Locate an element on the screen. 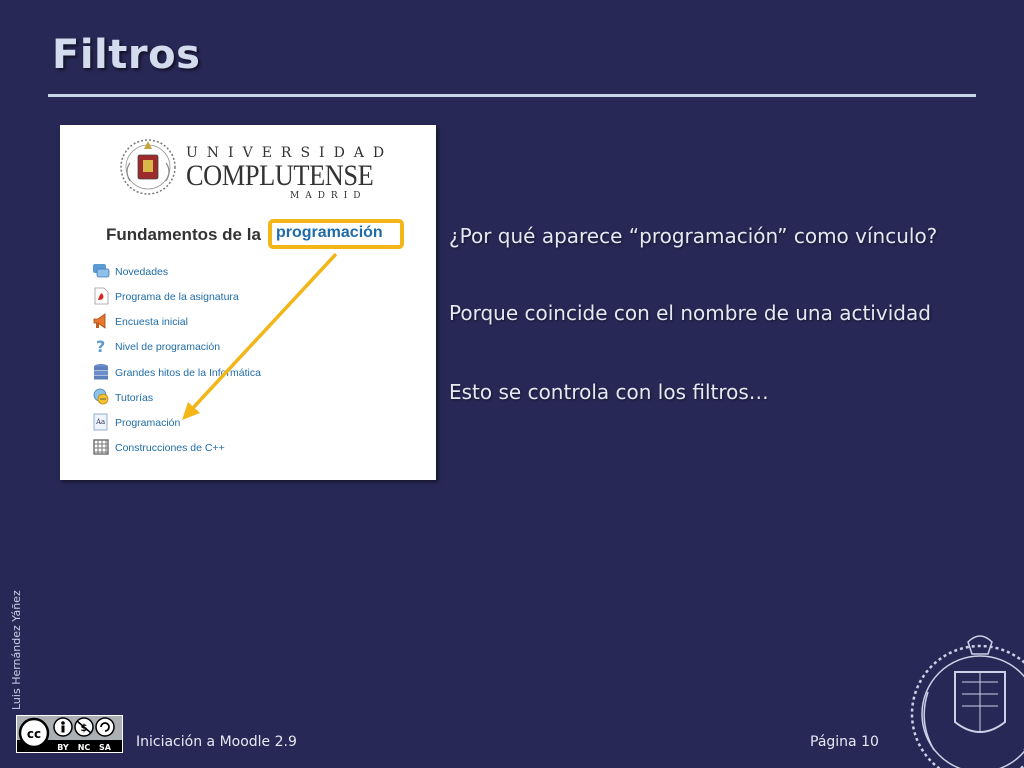 This screenshot has height=768, width=1024. forum-icon is located at coordinates (101, 271).